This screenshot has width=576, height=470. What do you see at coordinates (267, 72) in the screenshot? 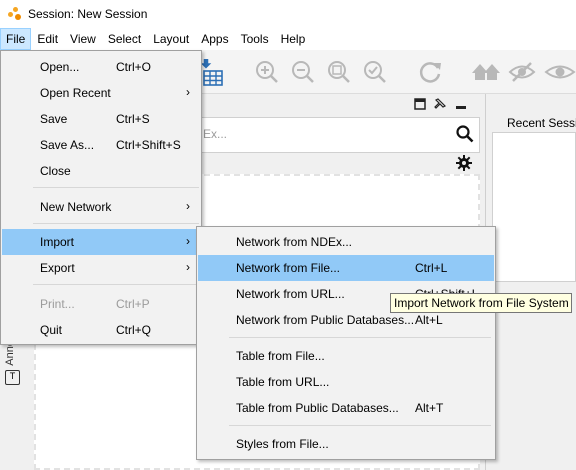
I see `zoom-in-icon` at bounding box center [267, 72].